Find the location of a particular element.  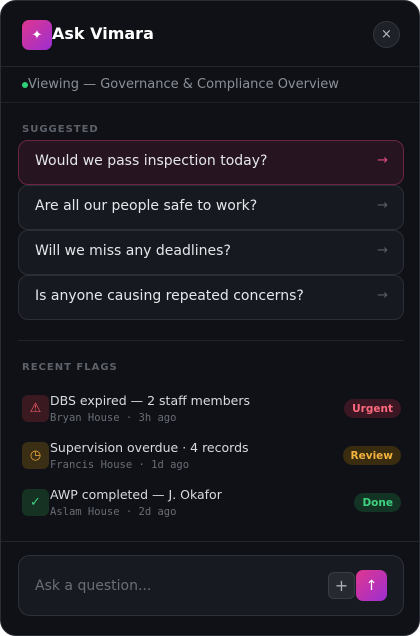

section-divider is located at coordinates (211, 340).